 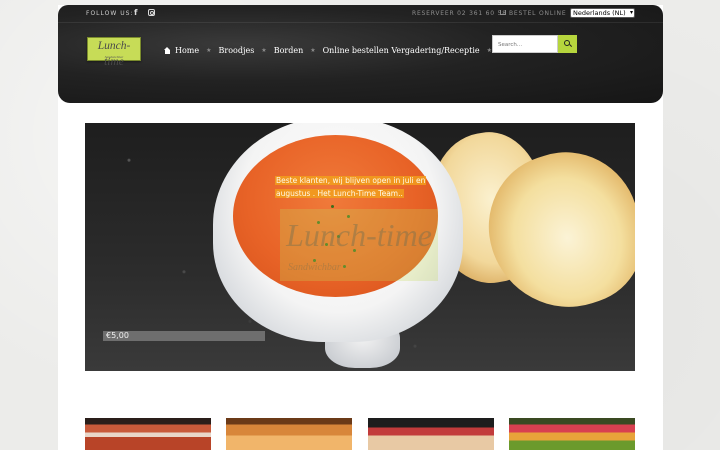 What do you see at coordinates (401, 50) in the screenshot?
I see `nav-item-online-bestellen: Online bestellen Vergadering/Receptie` at bounding box center [401, 50].